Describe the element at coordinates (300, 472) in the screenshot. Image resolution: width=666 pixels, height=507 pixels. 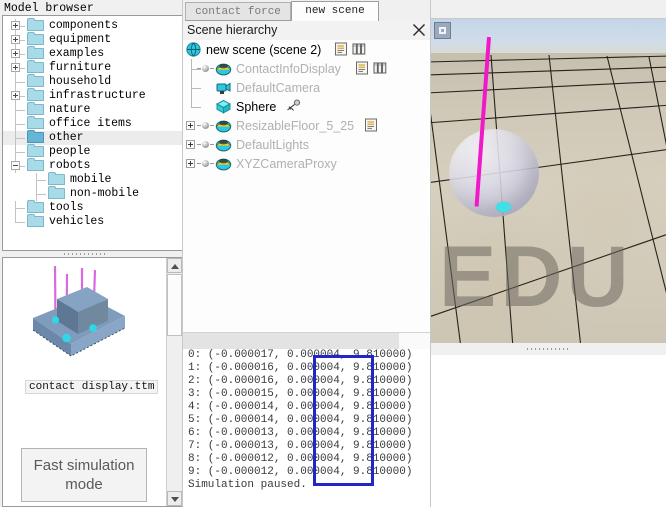
I see `console-line: 9: (-0.000012, 0.000004, 9.810000)` at that location.